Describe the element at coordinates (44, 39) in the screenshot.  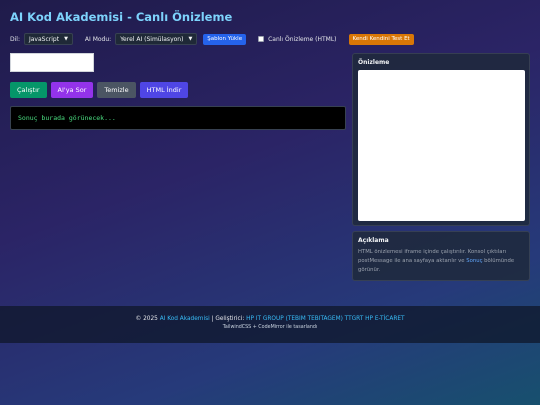
I see `language-select-value: JavaScript` at that location.